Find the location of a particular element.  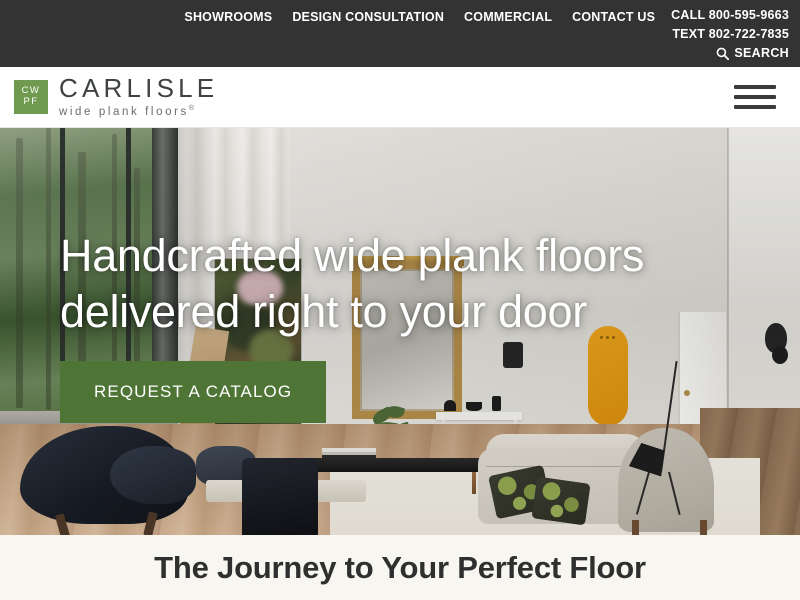

call-phone-link: CALL 800-595-9663 is located at coordinates (730, 15).